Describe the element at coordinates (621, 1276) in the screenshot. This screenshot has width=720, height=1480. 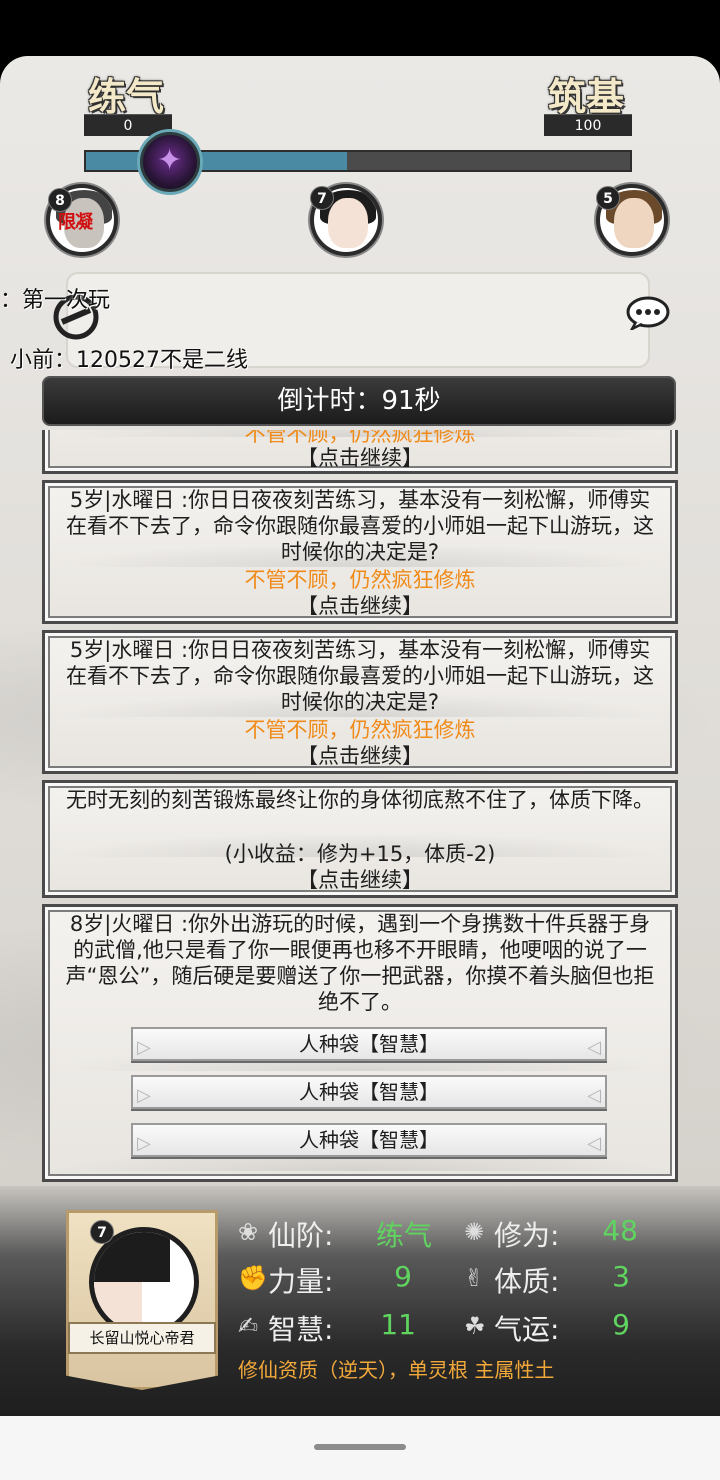
I see `stat-constitution-value: 3` at that location.